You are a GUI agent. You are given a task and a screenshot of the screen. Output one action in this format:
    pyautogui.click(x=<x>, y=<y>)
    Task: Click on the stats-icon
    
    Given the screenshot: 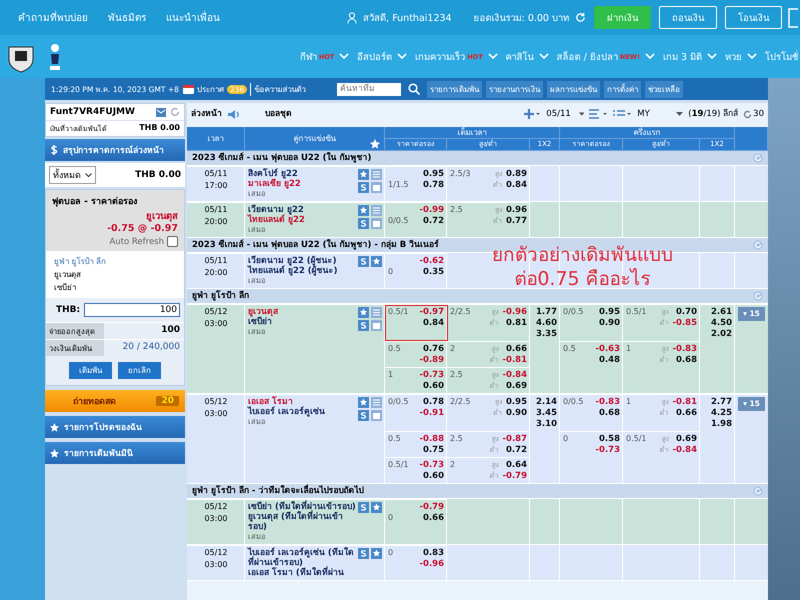 What is the action you would take?
    pyautogui.click(x=376, y=210)
    